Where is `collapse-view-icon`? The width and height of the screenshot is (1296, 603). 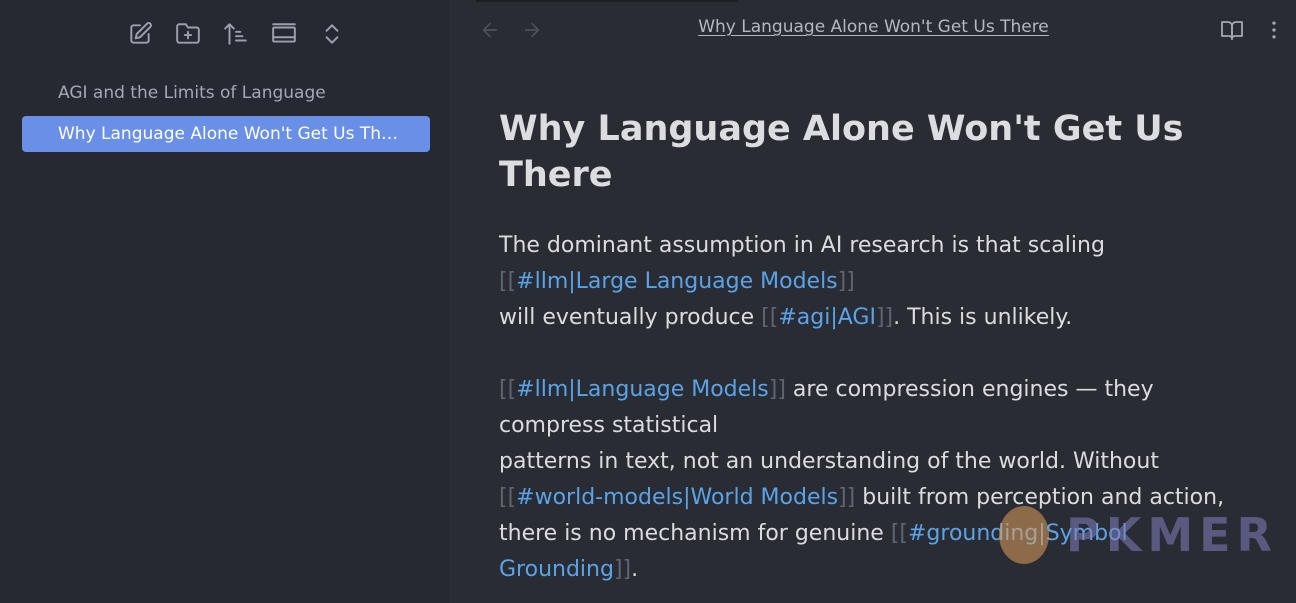
collapse-view-icon is located at coordinates (284, 33).